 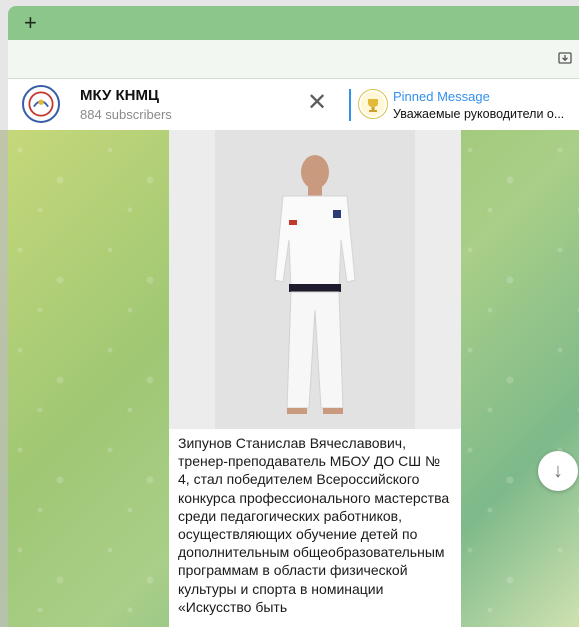 I want to click on pinned-message-icon, so click(x=373, y=104).